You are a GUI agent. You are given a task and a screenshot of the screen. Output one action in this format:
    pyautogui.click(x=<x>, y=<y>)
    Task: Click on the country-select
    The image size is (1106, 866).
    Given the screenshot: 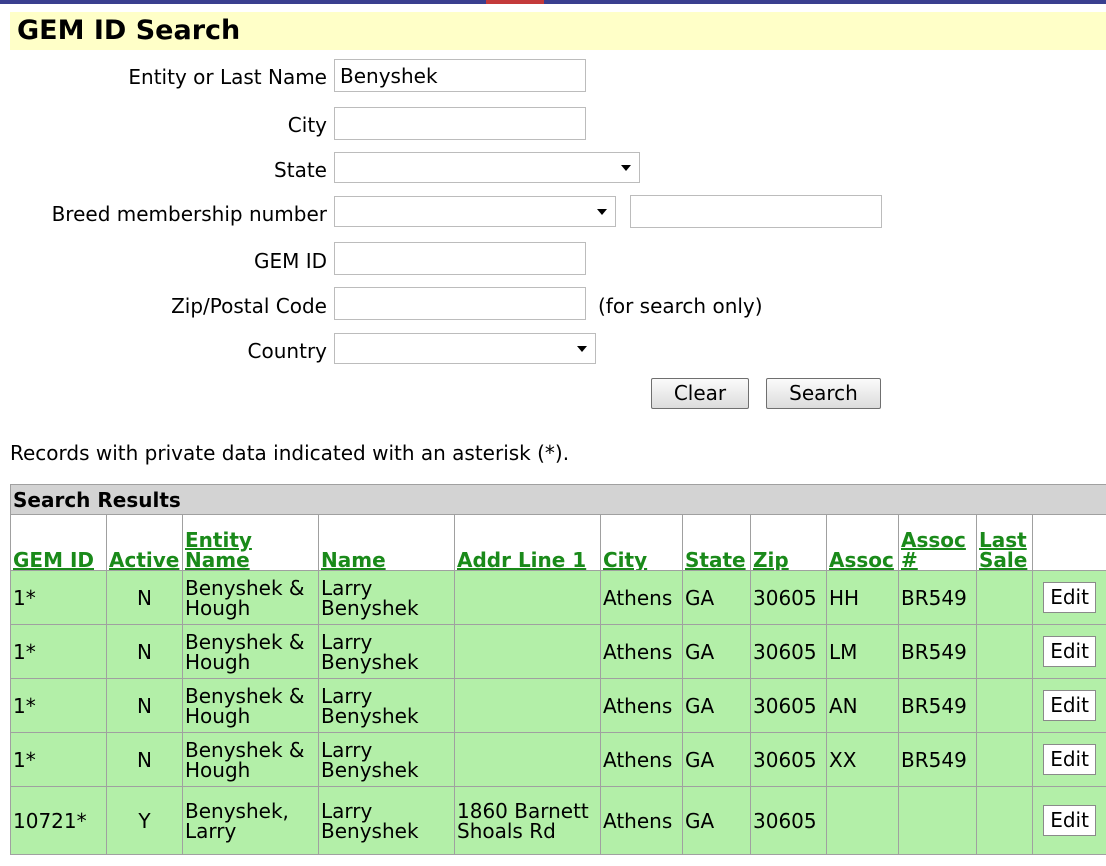 What is the action you would take?
    pyautogui.click(x=465, y=348)
    